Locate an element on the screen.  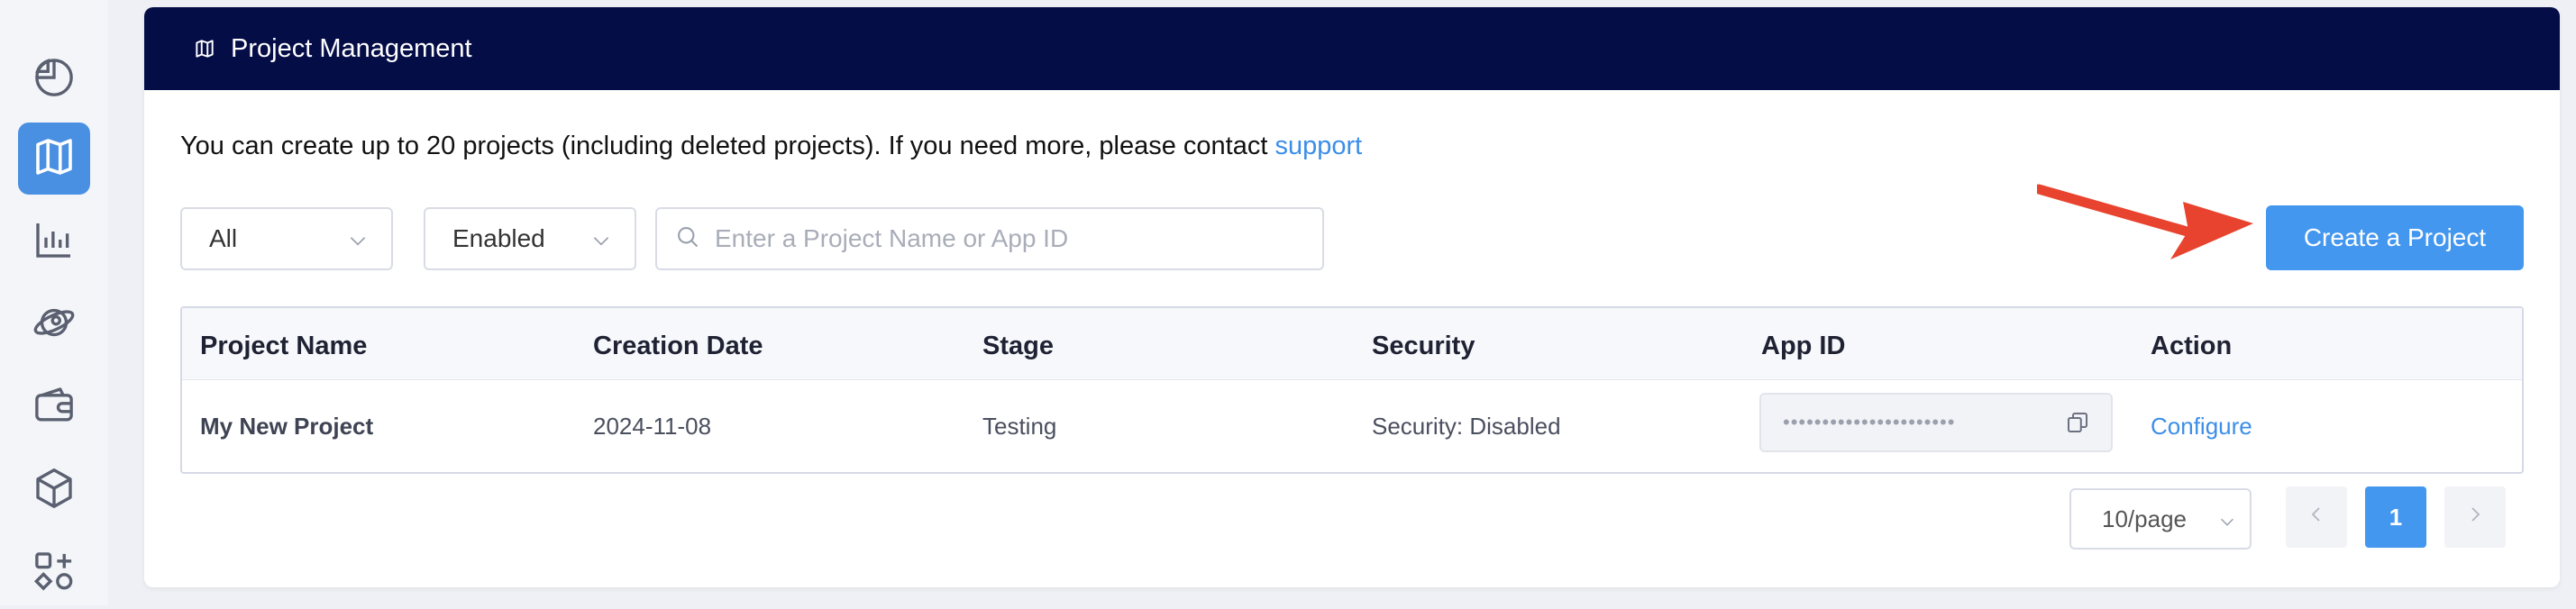
page-size-select: 10/page is located at coordinates (2160, 519).